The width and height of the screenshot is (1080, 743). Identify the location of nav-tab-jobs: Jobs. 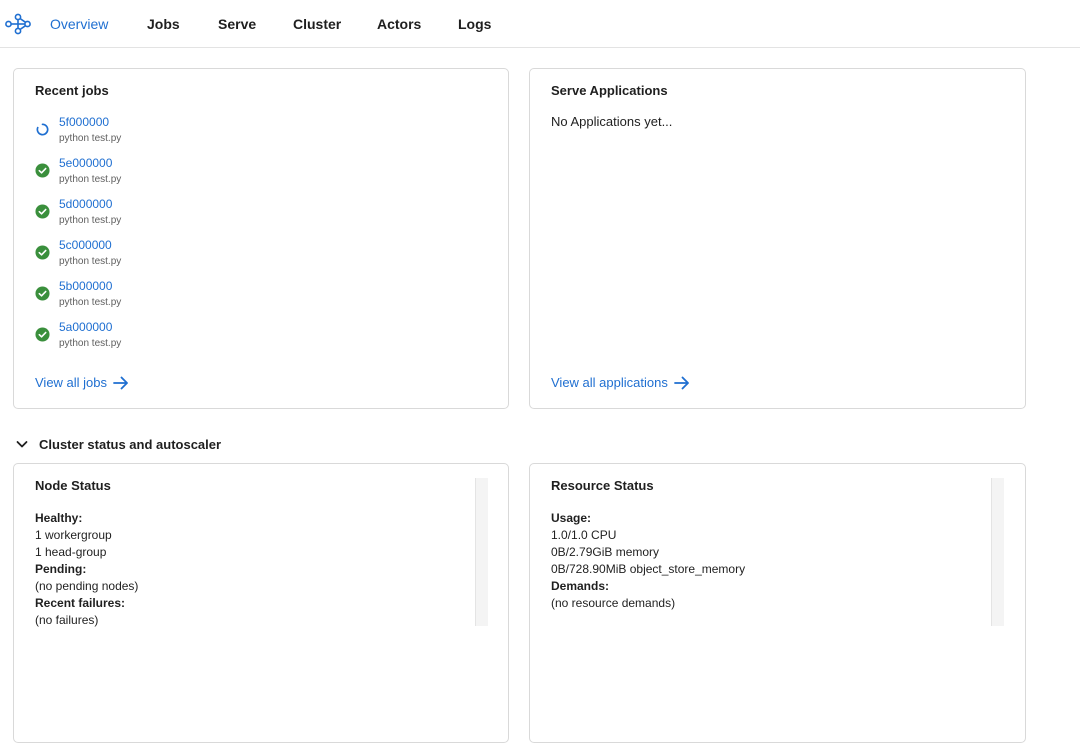
(163, 23).